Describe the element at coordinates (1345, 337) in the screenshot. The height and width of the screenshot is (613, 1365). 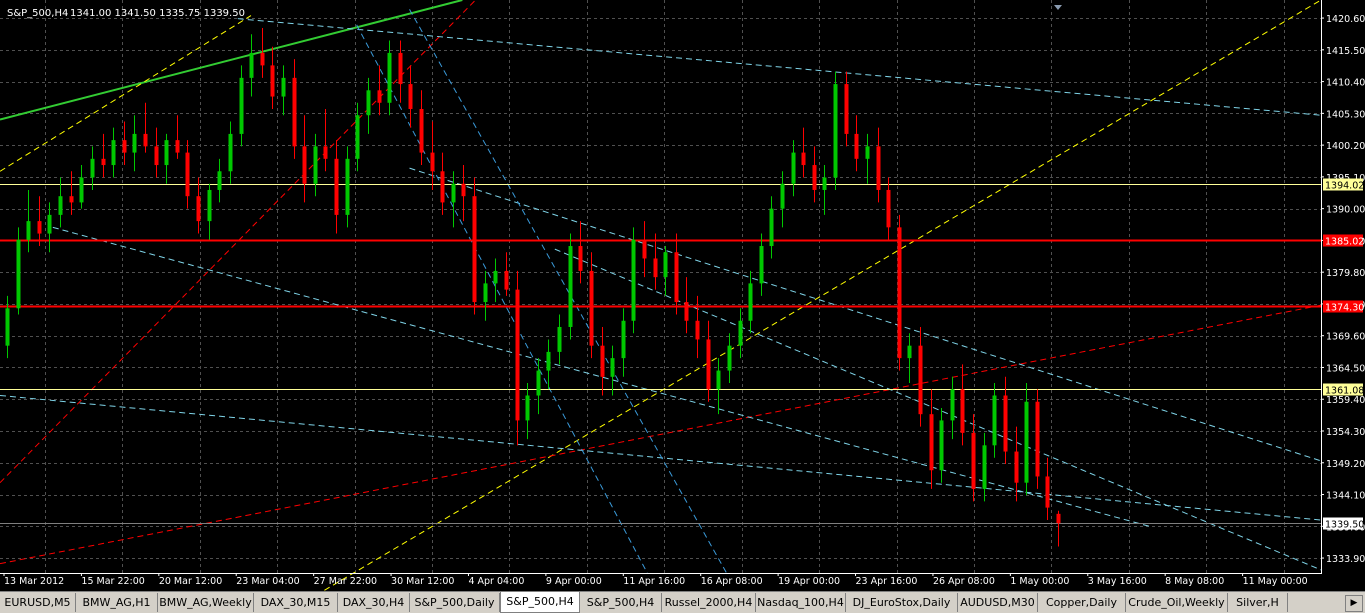
I see `price-tick-label: 1369.60` at that location.